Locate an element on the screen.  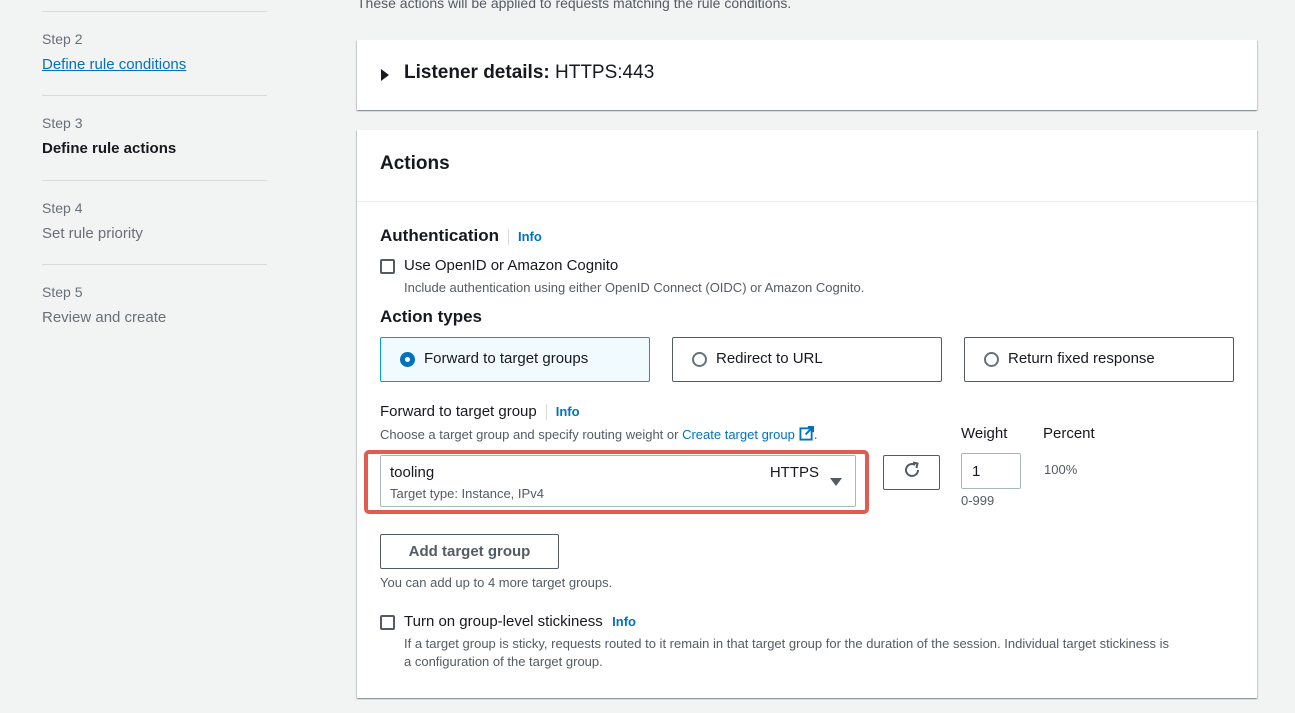
target-group-value: tooling is located at coordinates (412, 472).